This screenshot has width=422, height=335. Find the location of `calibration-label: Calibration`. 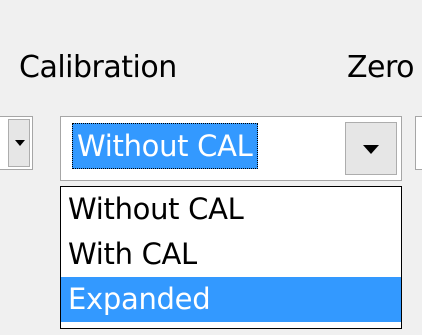

calibration-label: Calibration is located at coordinates (98, 67).